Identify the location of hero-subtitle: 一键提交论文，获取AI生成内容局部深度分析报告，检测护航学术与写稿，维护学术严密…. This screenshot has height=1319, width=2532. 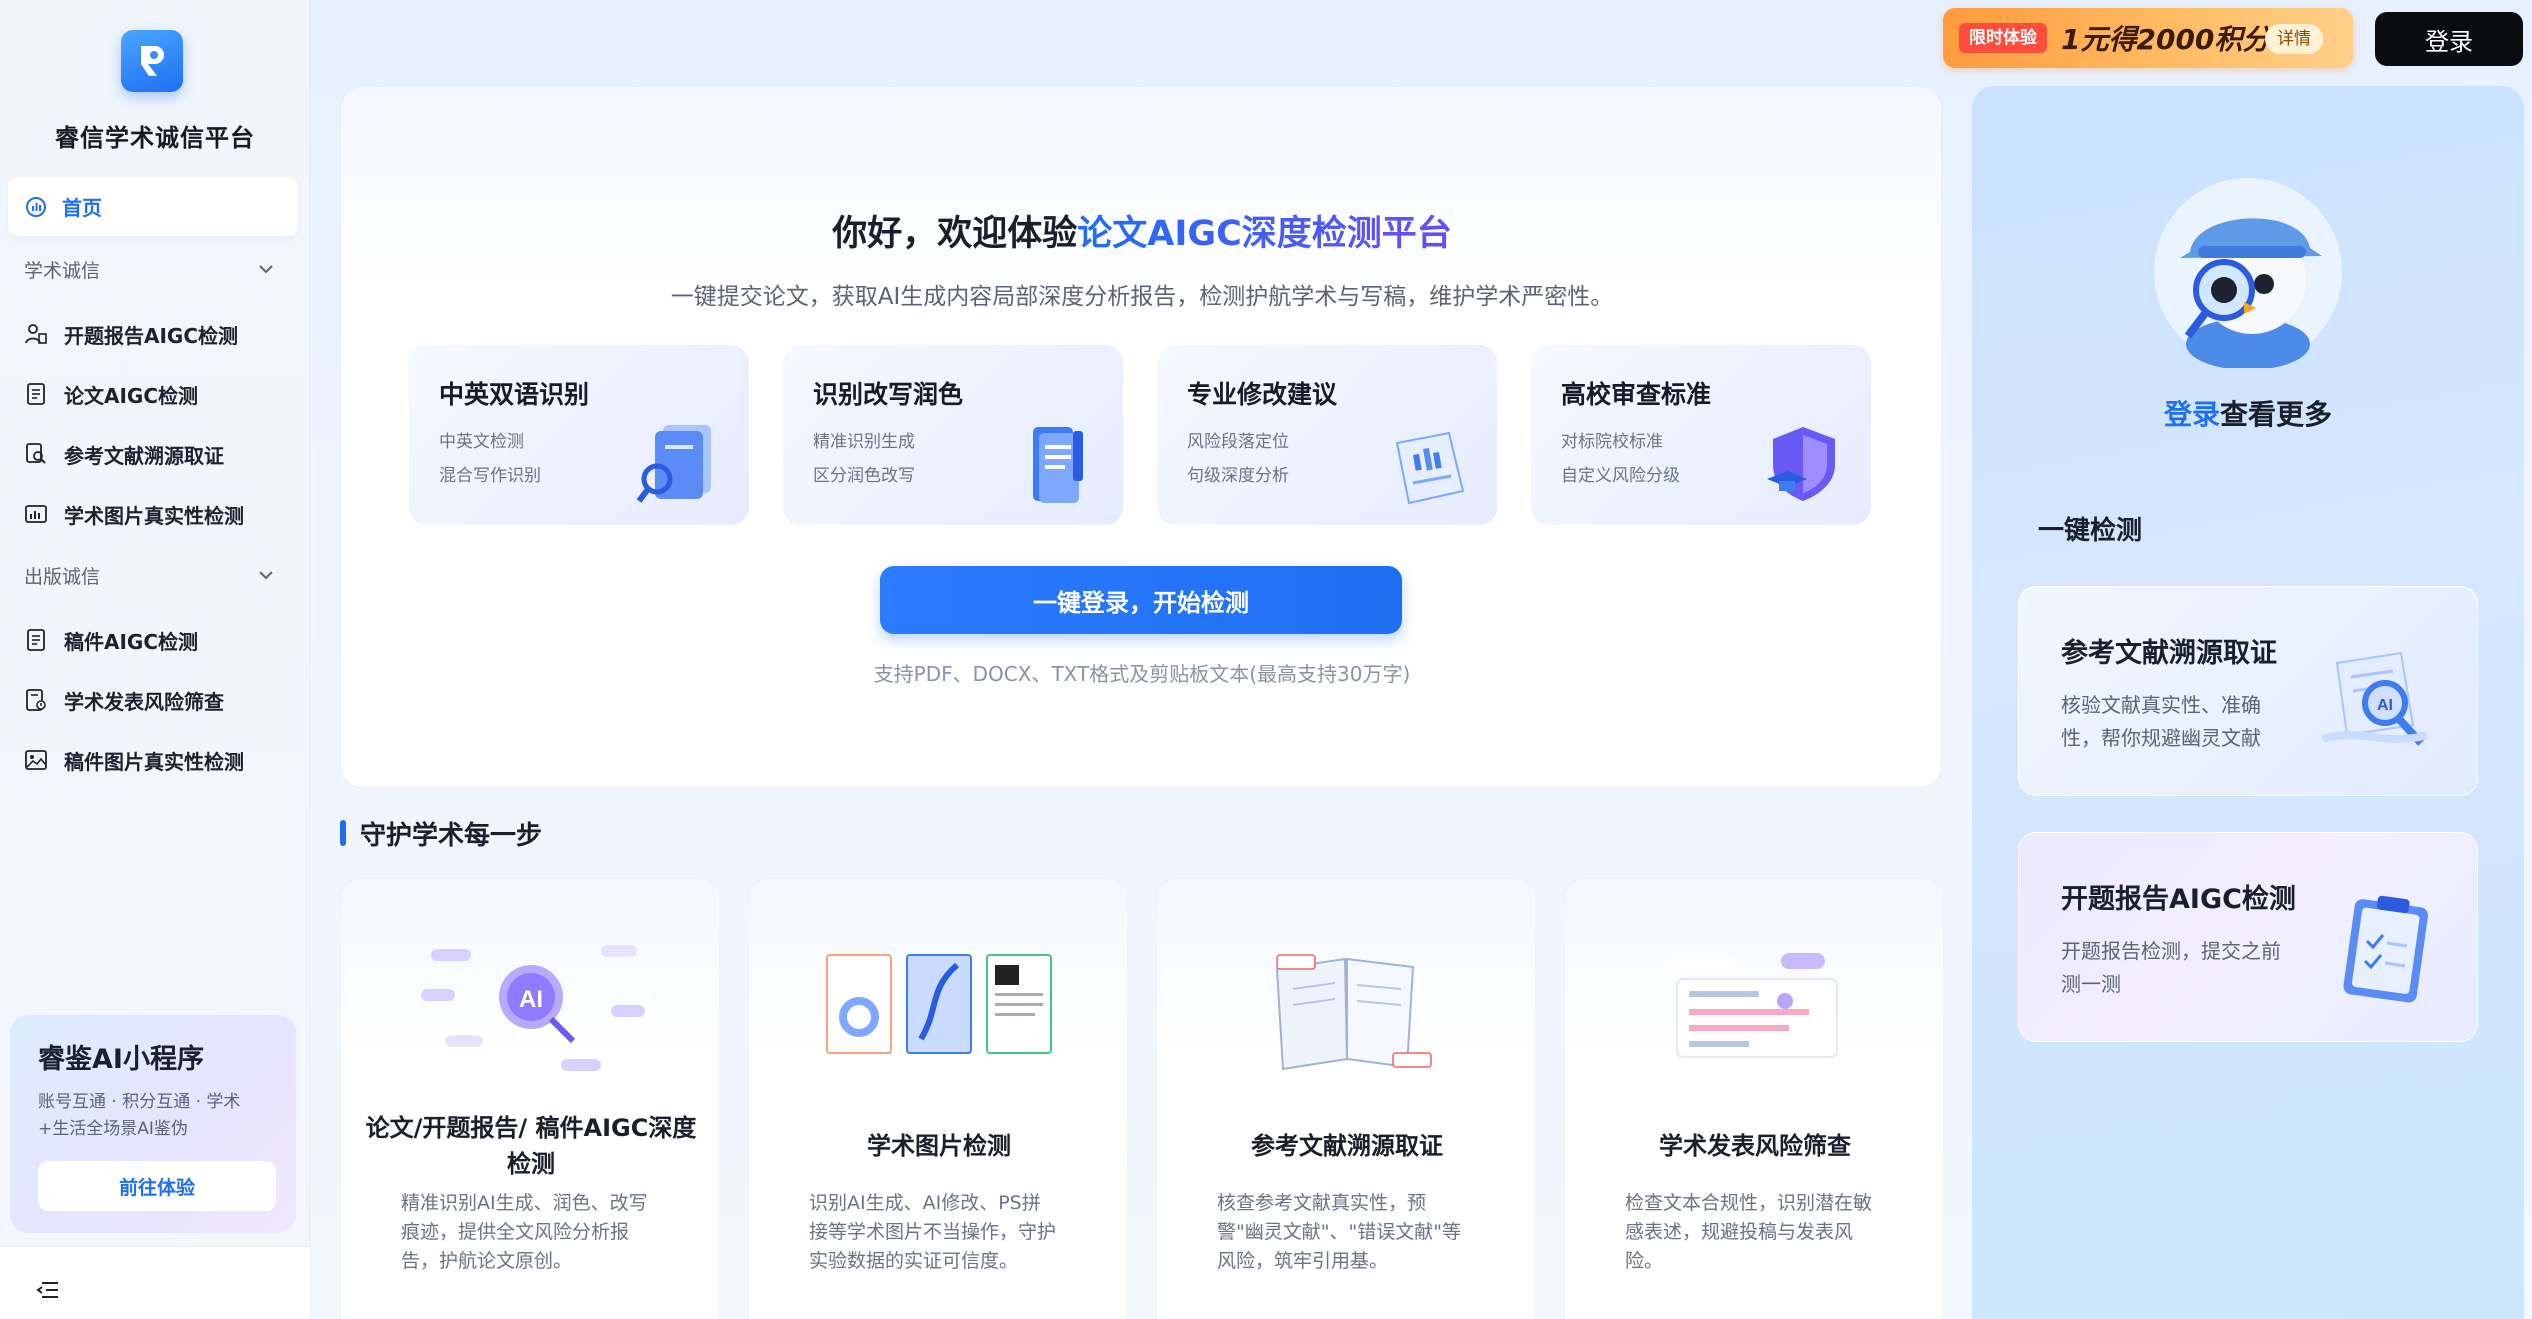
(1142, 297).